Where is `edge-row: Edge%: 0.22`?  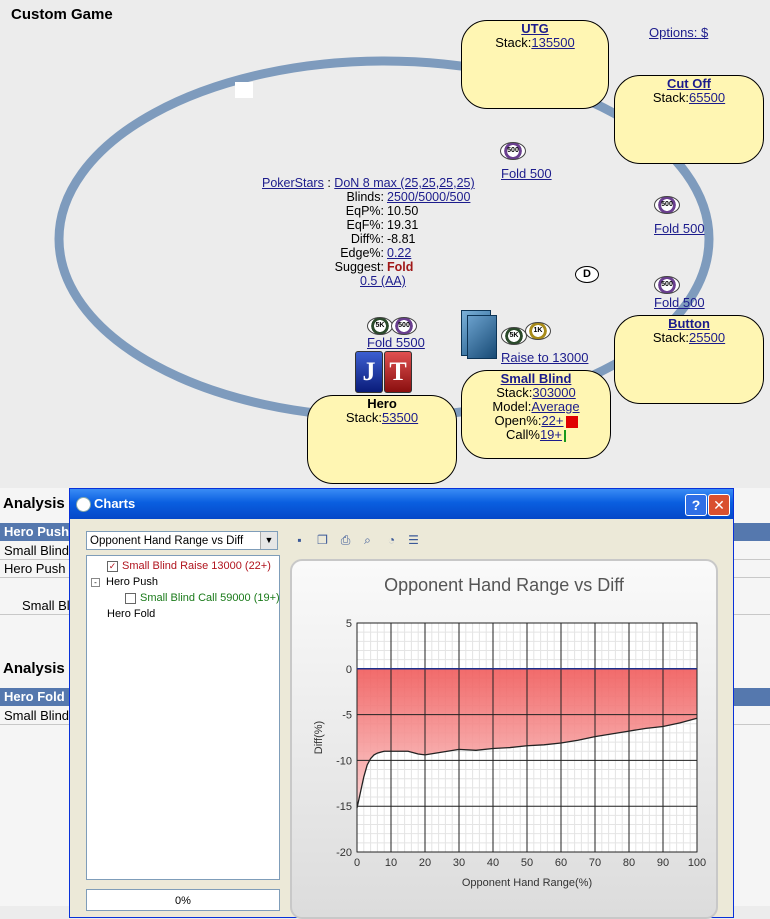 edge-row: Edge%: 0.22 is located at coordinates (376, 253).